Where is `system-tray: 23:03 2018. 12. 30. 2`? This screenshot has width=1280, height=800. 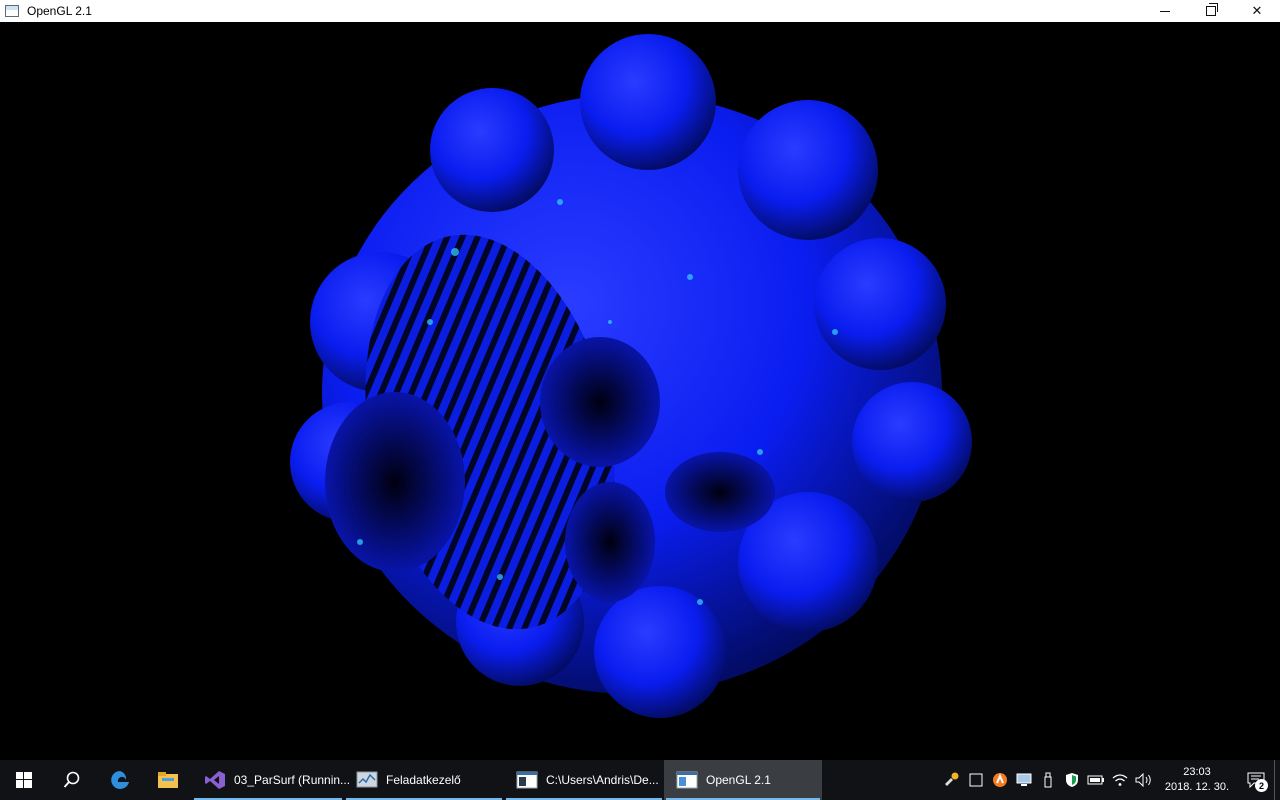
system-tray: 23:03 2018. 12. 30. 2 is located at coordinates (1110, 780).